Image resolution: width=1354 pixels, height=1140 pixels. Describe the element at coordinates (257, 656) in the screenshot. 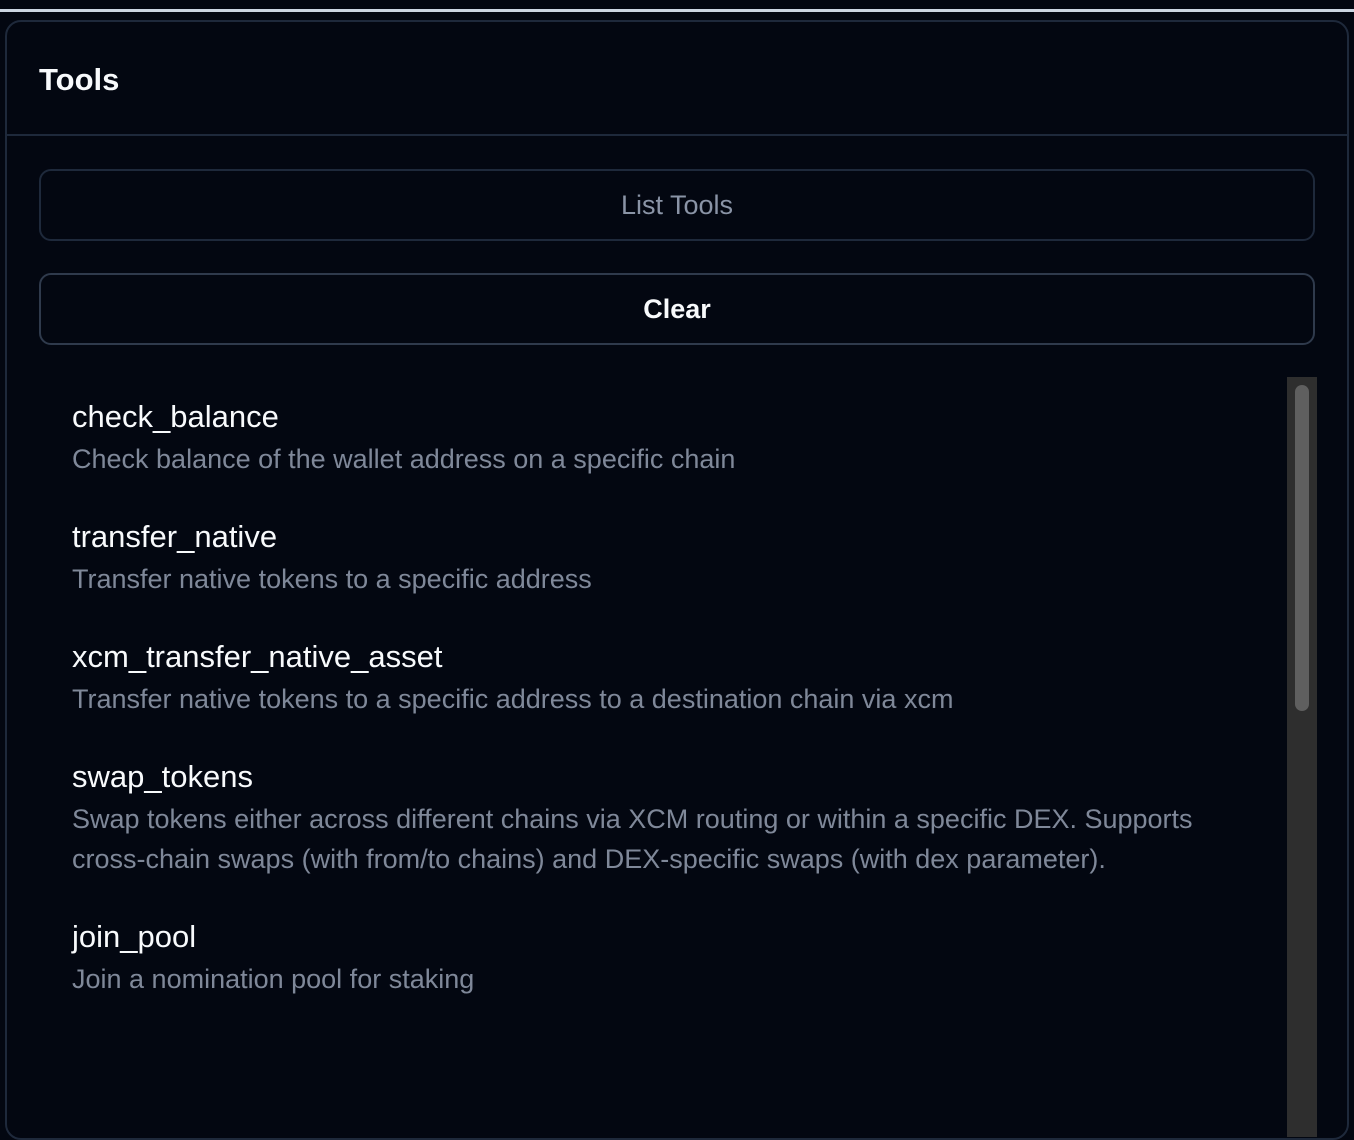

I see `tool-name: xcm_transfer_native_asset` at that location.